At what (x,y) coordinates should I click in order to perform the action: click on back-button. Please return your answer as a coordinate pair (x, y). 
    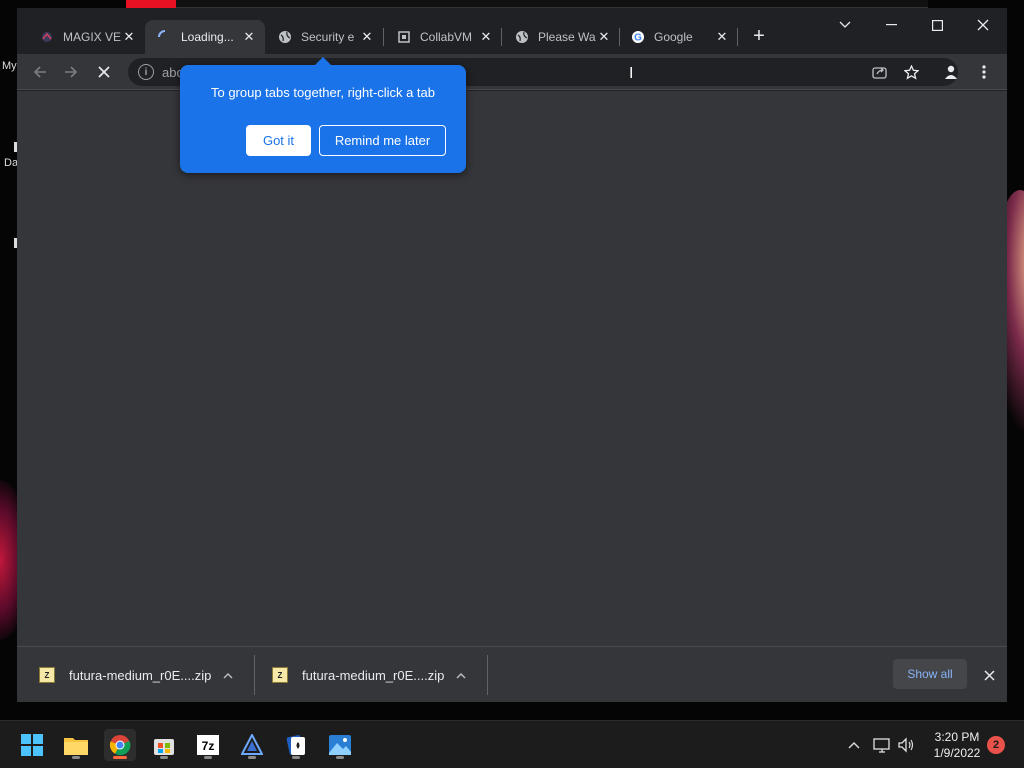
    Looking at the image, I should click on (40, 72).